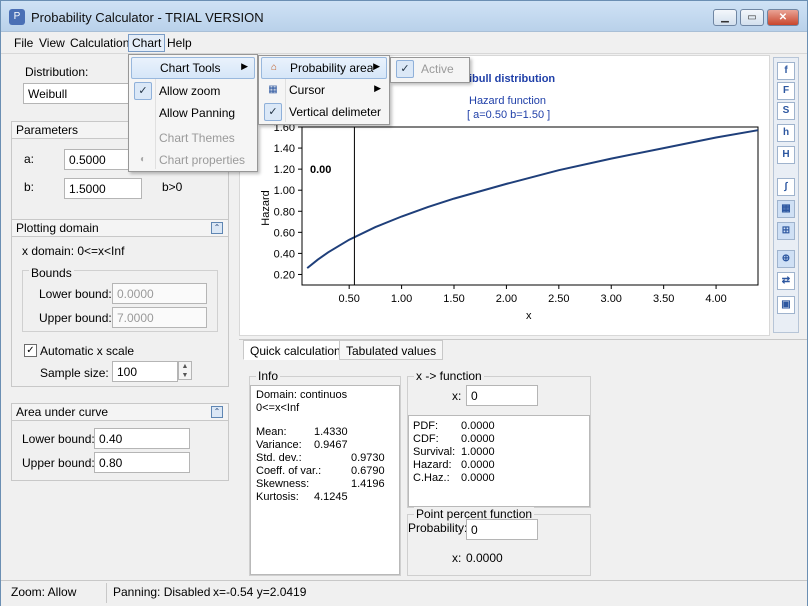 The width and height of the screenshot is (808, 606). Describe the element at coordinates (324, 91) in the screenshot. I see `menu-item-cursor: ▦ Cursor ▶` at that location.